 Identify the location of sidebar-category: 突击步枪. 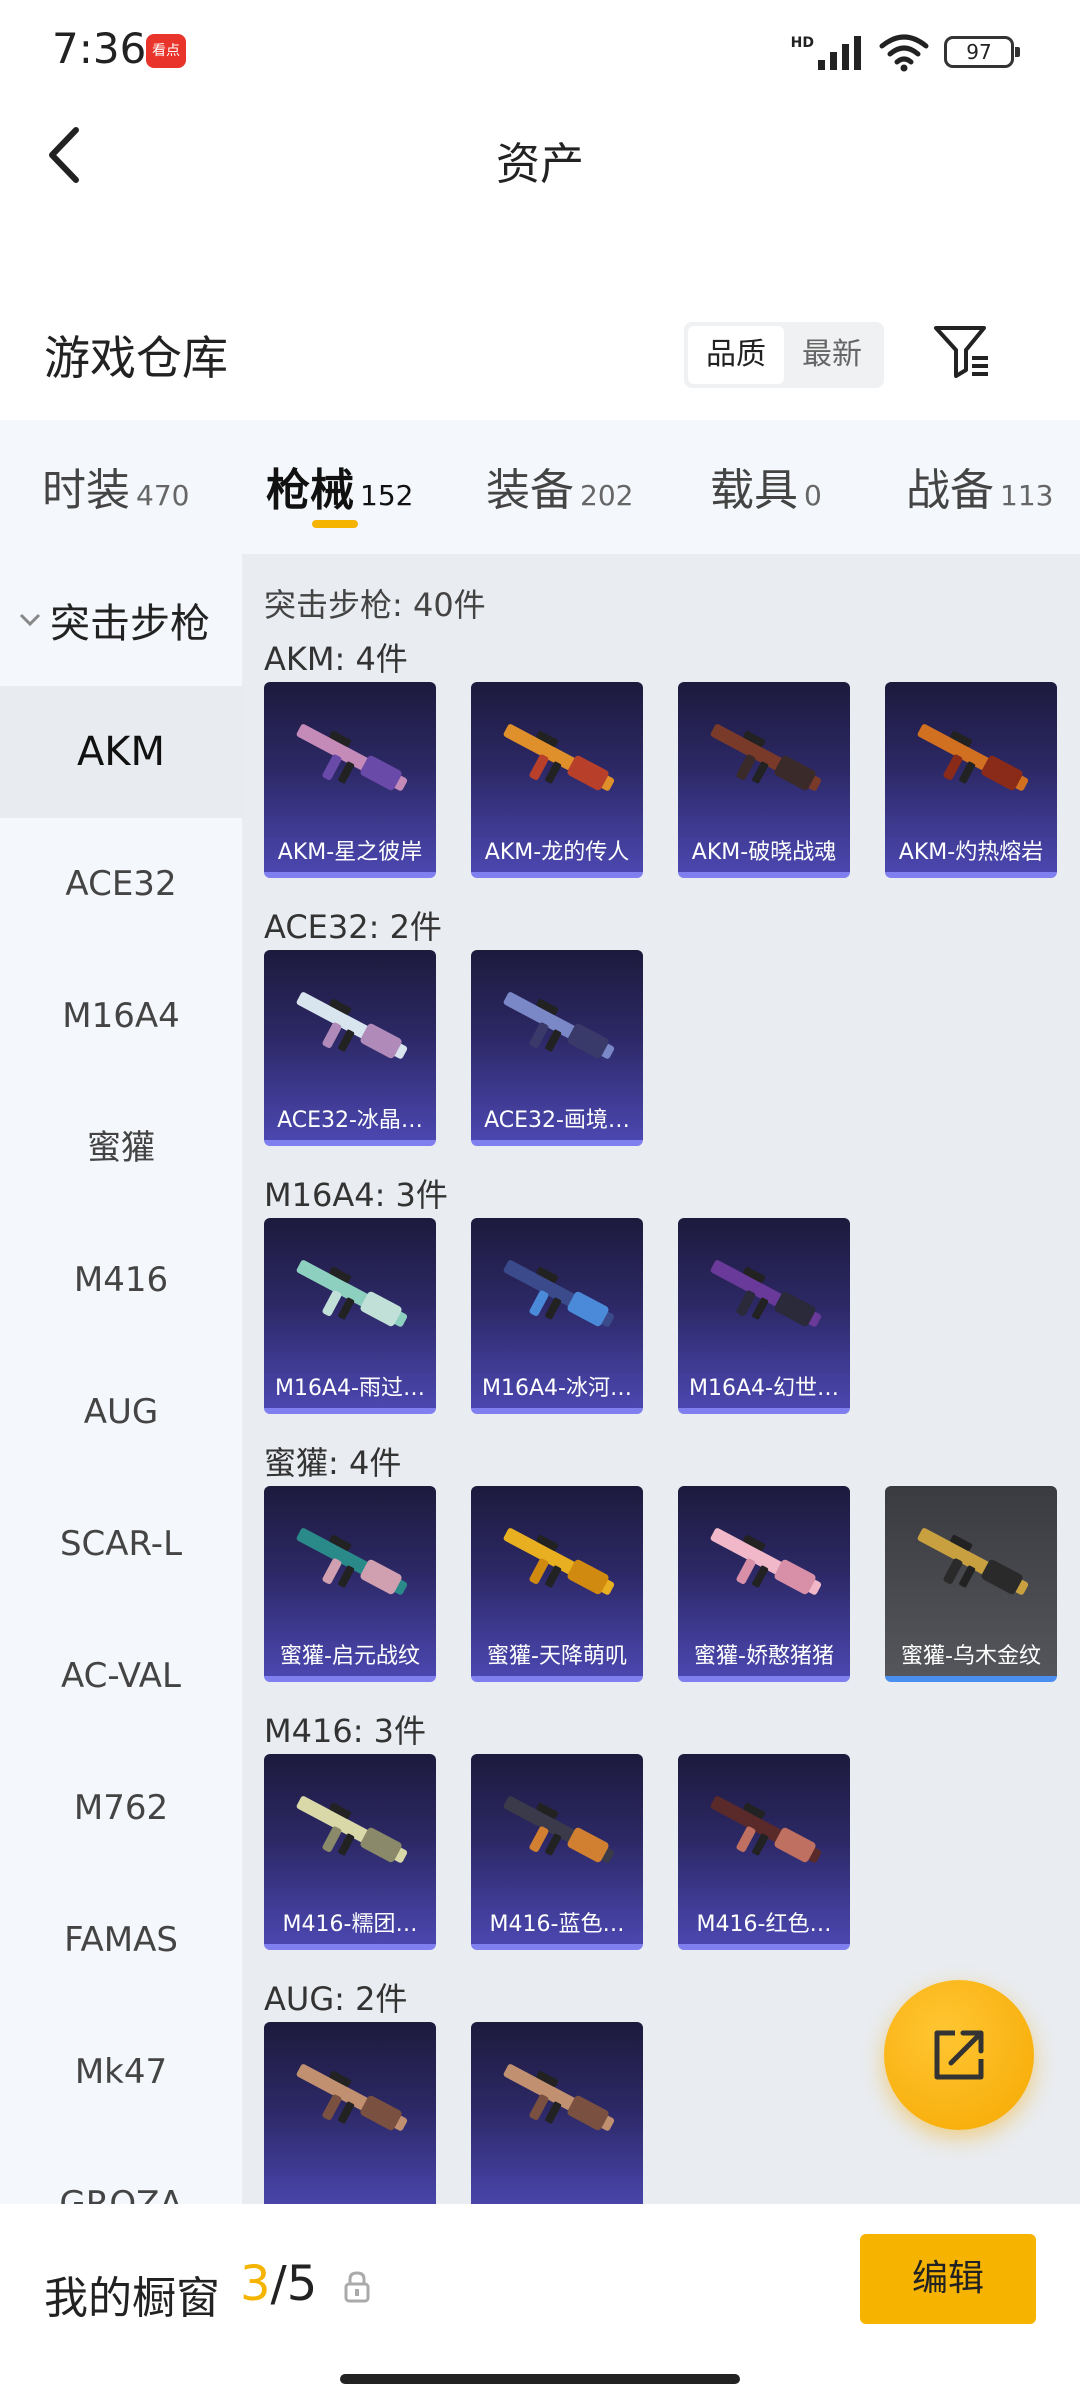
(121, 620).